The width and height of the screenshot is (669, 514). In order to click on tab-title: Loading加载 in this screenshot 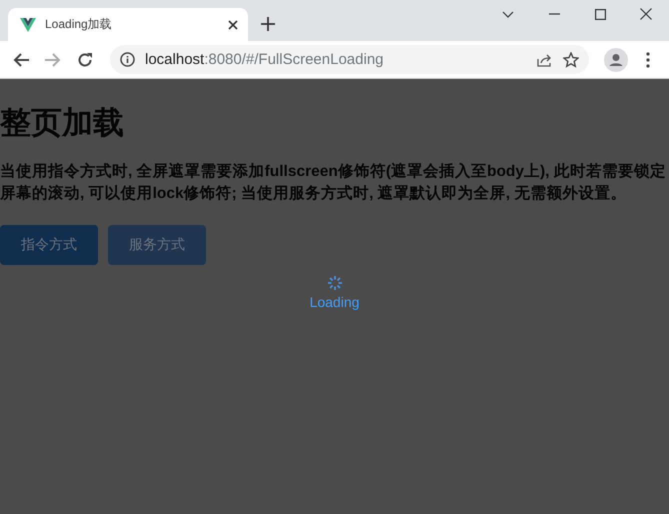, I will do `click(79, 24)`.